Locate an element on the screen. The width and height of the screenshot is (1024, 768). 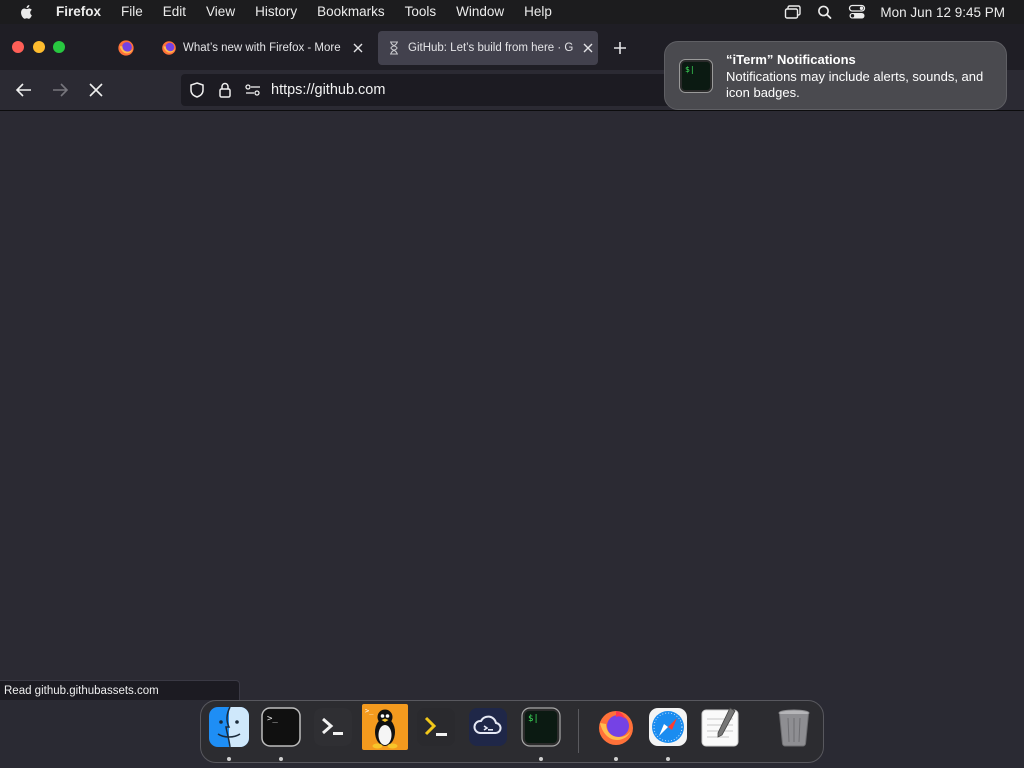
menu-view: View is located at coordinates (220, 12).